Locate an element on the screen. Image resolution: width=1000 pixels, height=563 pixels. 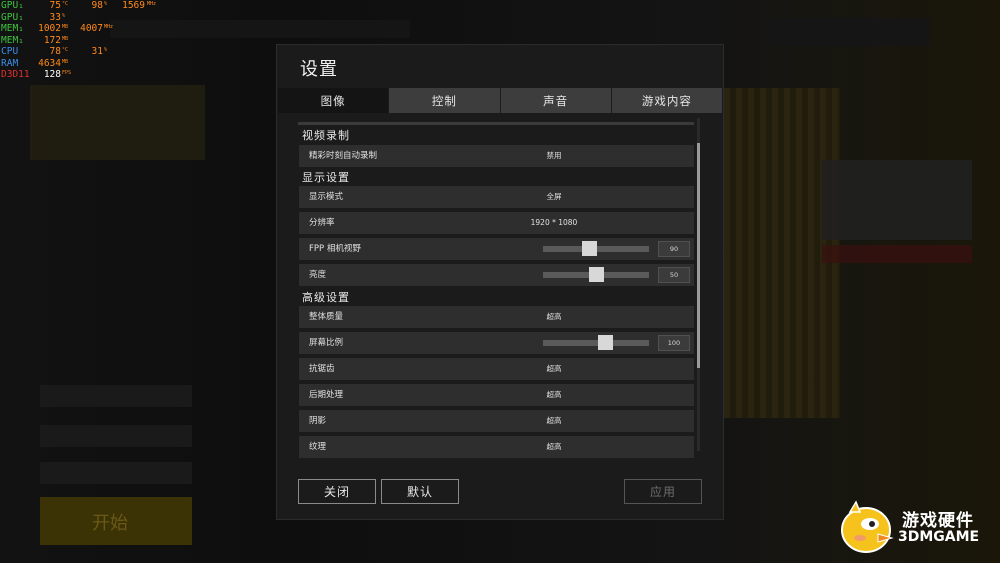
screen-scale-slider-thumb is located at coordinates (605, 342).